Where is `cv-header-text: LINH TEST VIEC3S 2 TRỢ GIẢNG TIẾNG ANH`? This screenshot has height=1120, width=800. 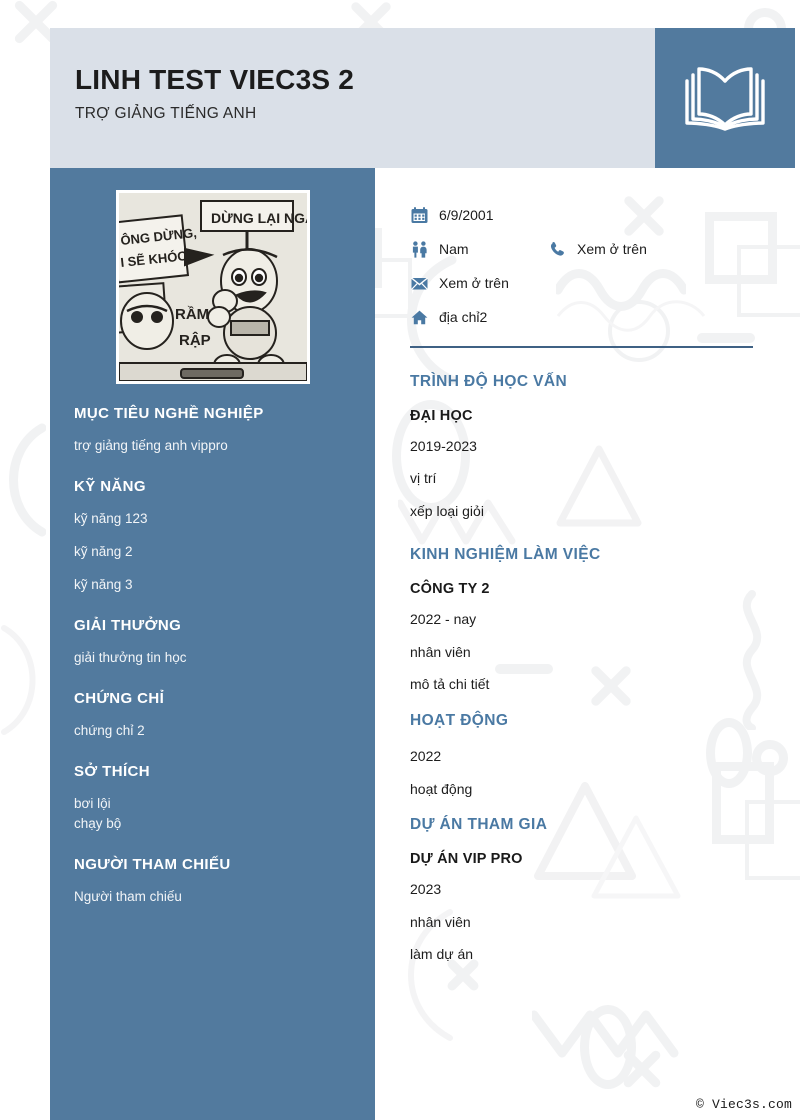 cv-header-text: LINH TEST VIEC3S 2 TRỢ GIẢNG TIẾNG ANH is located at coordinates (352, 98).